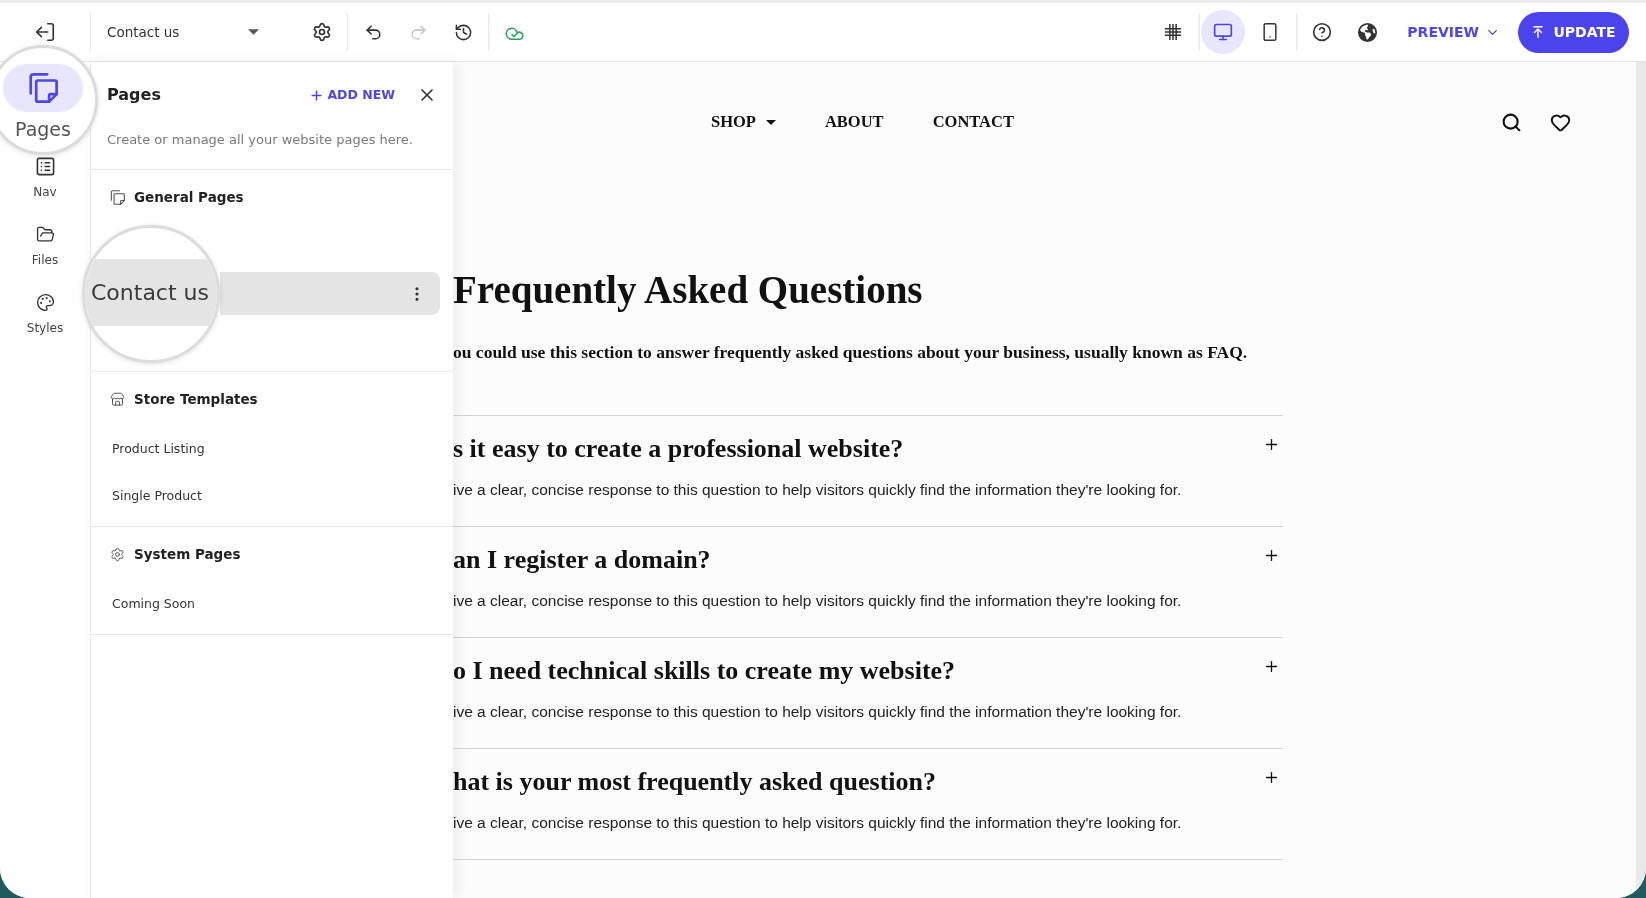 This screenshot has width=1646, height=898. Describe the element at coordinates (743, 122) in the screenshot. I see `nav-link: SHOP` at that location.